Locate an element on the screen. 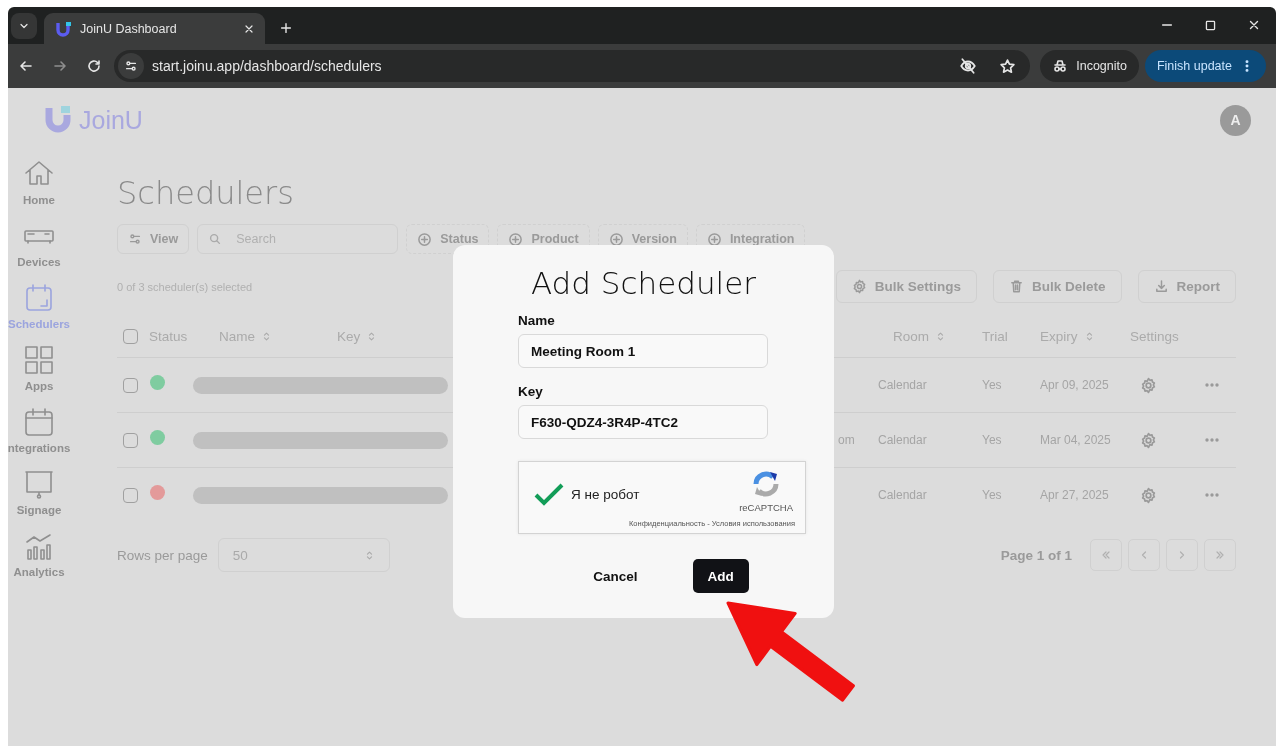  field-label: Key is located at coordinates (531, 391).